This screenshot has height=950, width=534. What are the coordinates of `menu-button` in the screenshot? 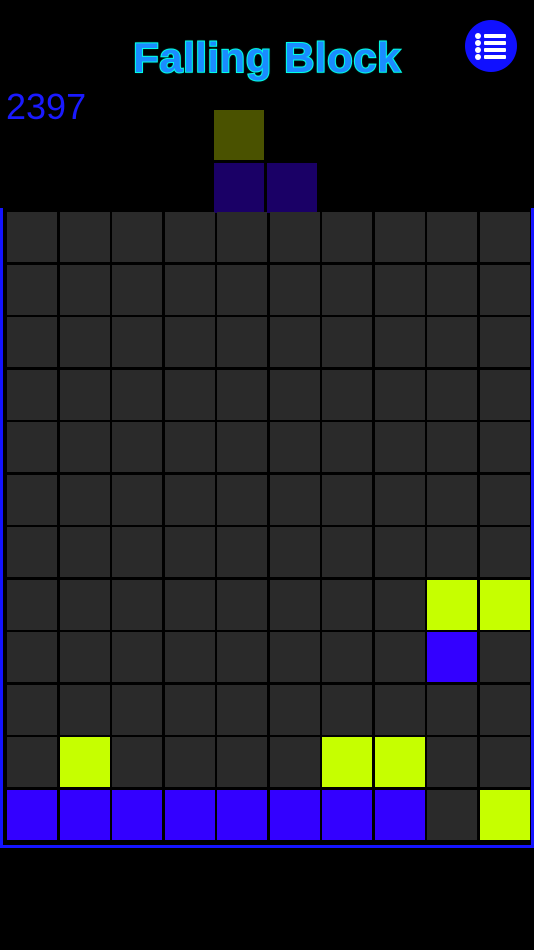 It's located at (491, 46).